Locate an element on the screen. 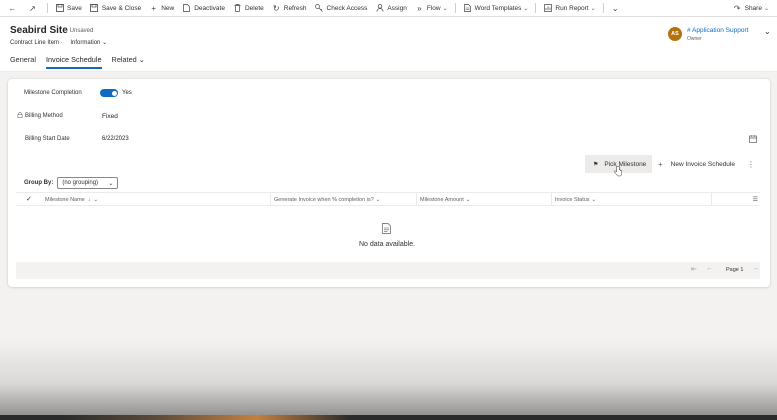 The height and width of the screenshot is (420, 777). overflow-chevron-button: ⌄ is located at coordinates (617, 8).